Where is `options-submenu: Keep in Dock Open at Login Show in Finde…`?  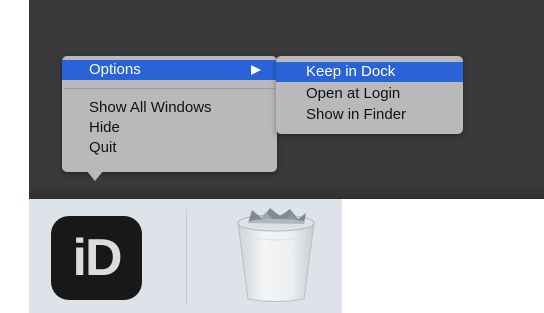 options-submenu: Keep in Dock Open at Login Show in Finde… is located at coordinates (369, 95).